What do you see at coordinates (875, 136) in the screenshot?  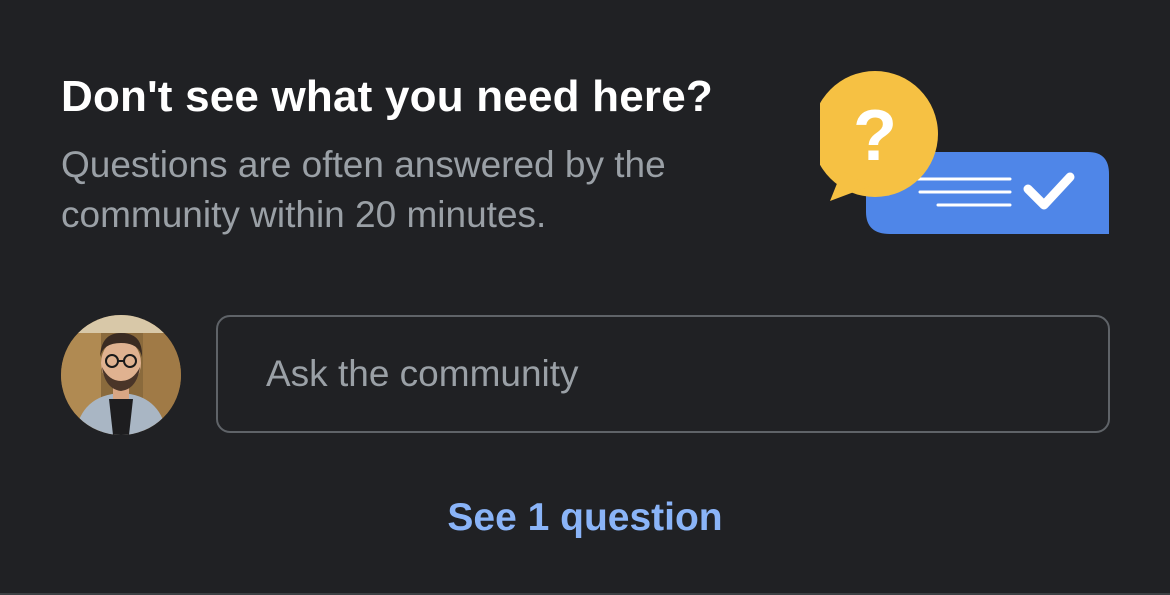 I see `question-mark-glyph: ?` at bounding box center [875, 136].